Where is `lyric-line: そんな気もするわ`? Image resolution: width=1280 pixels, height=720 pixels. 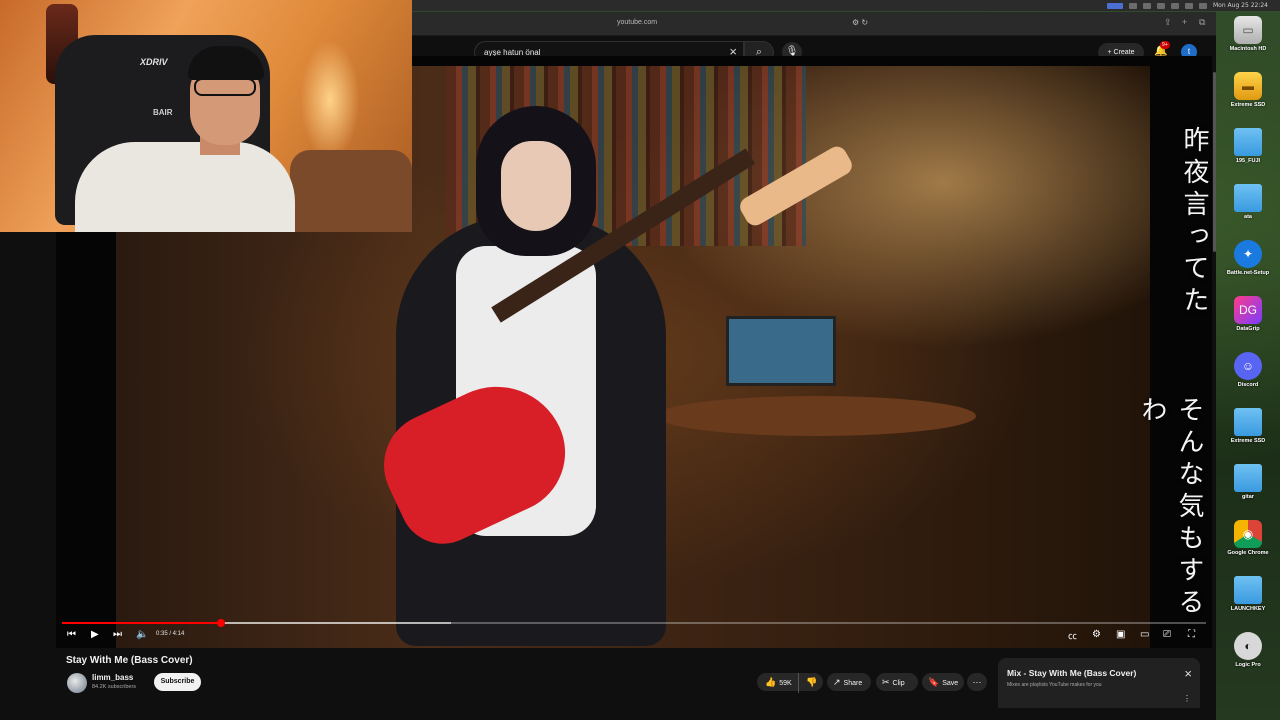 lyric-line: そんな気もするわ is located at coordinates (1170, 508).